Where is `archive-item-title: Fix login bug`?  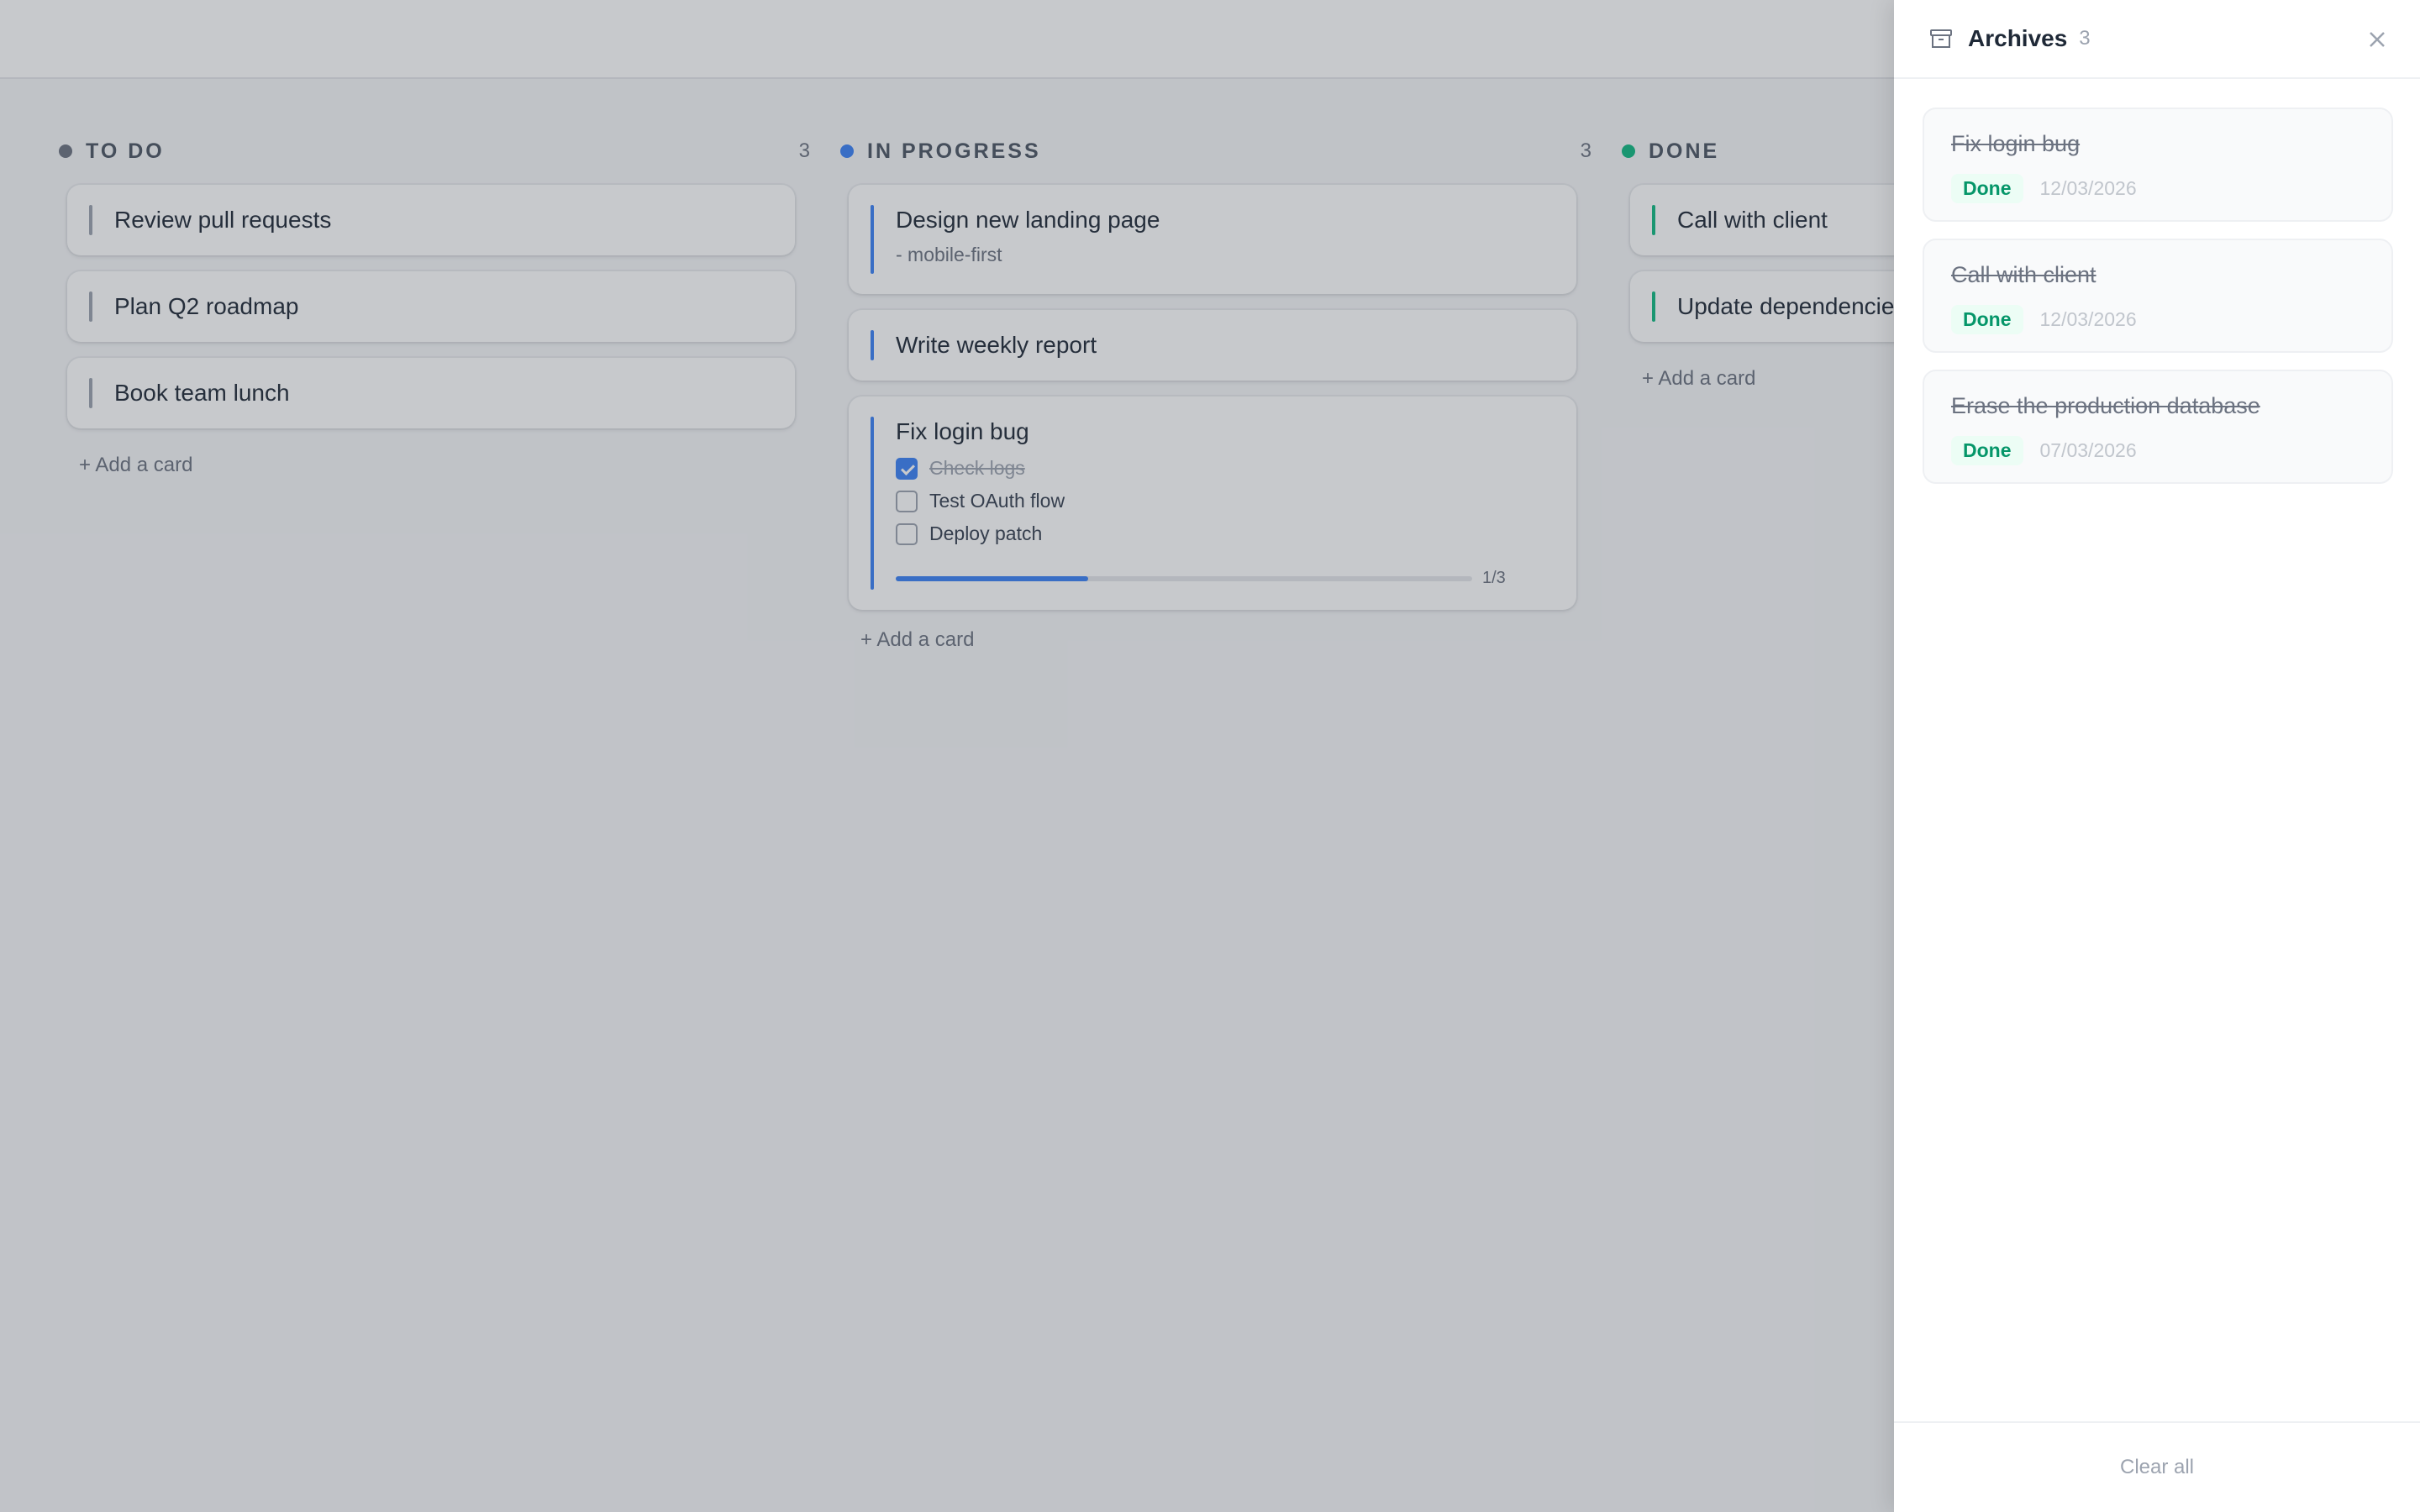 archive-item-title: Fix login bug is located at coordinates (2016, 143).